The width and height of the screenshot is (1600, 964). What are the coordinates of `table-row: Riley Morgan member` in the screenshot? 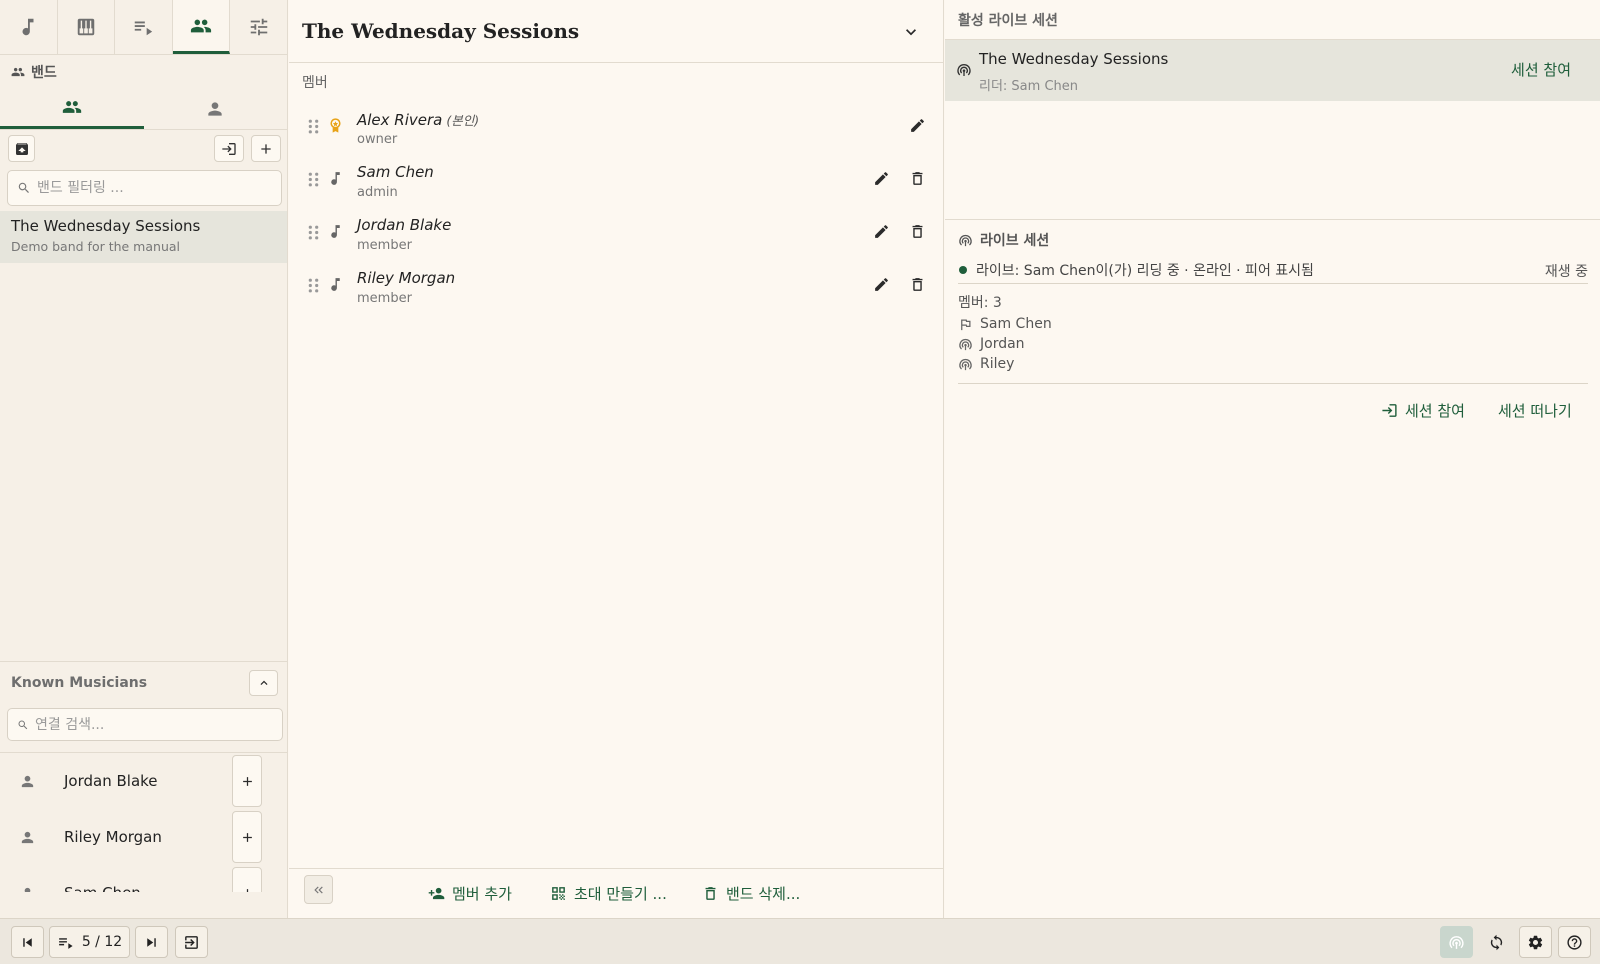 It's located at (616, 286).